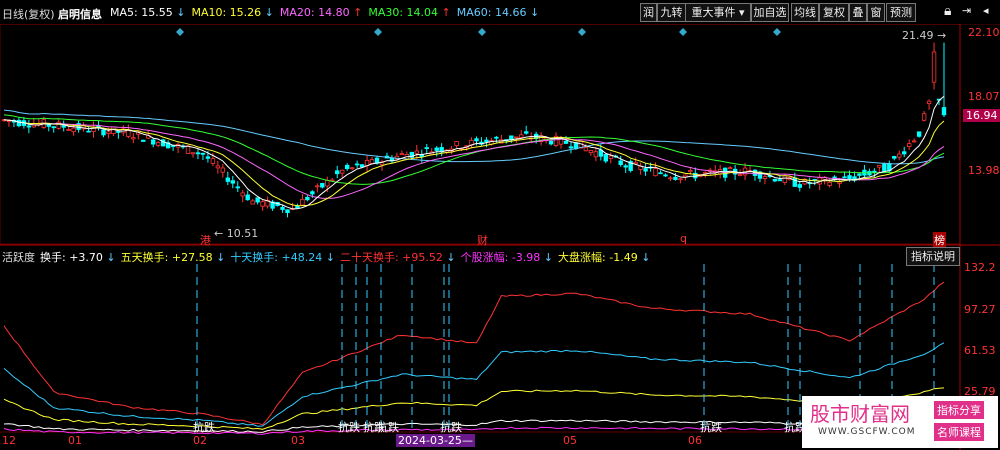 The image size is (1000, 450). Describe the element at coordinates (386, 12) in the screenshot. I see `ma-label: MA30:` at that location.